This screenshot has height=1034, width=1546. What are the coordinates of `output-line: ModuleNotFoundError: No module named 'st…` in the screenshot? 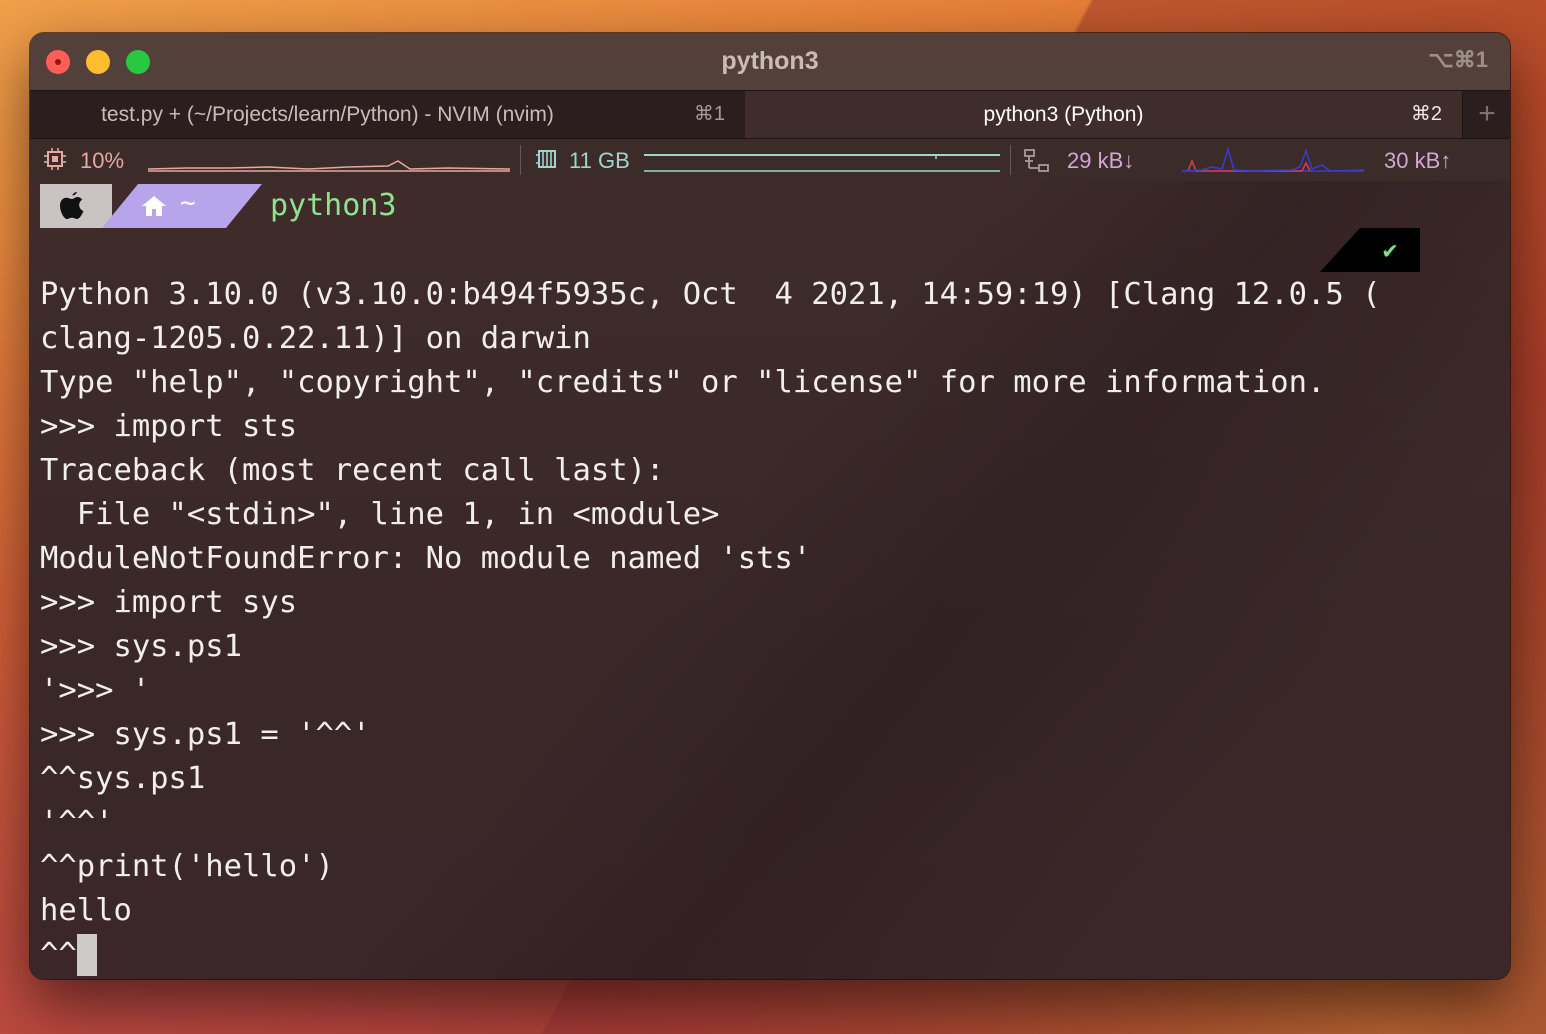 It's located at (426, 558).